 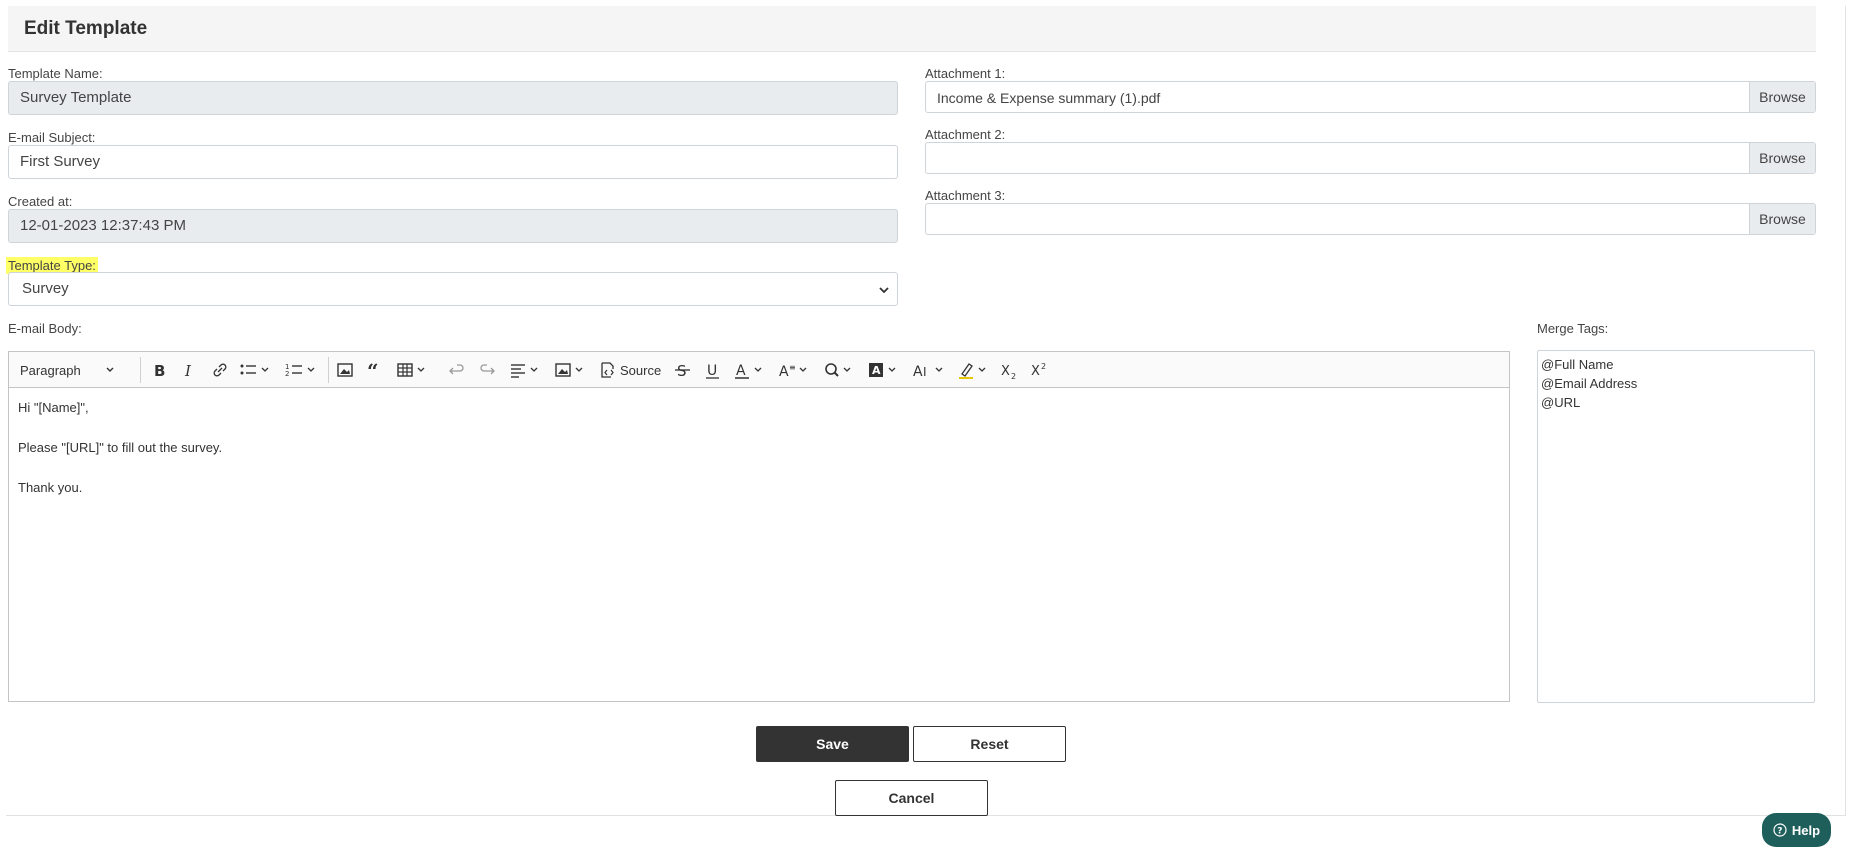 I want to click on attachment-1-label: Attachment 1:, so click(x=965, y=73).